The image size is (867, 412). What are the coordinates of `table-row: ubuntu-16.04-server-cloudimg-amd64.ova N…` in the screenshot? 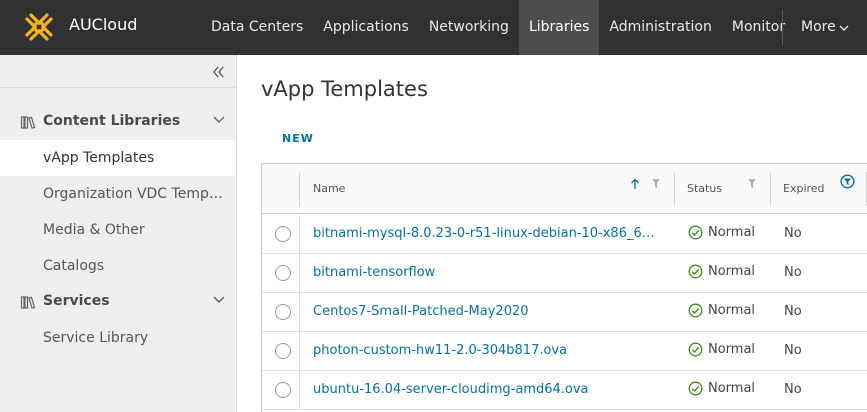 It's located at (564, 390).